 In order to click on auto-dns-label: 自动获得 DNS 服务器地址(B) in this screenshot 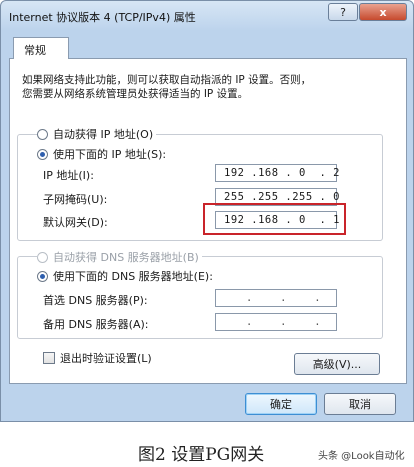, I will do `click(126, 257)`.